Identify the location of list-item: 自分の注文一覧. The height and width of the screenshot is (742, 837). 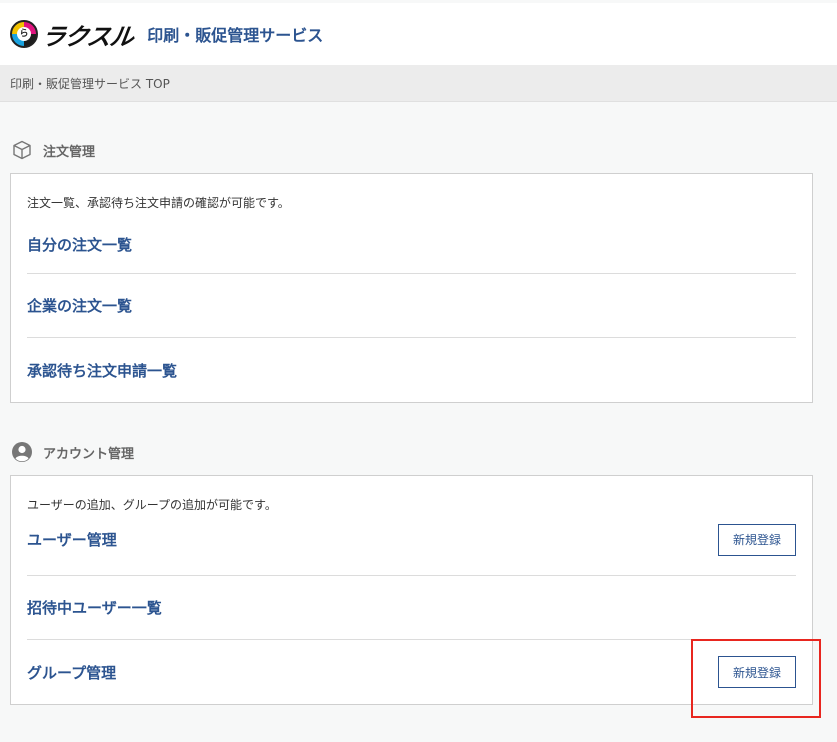
(411, 242).